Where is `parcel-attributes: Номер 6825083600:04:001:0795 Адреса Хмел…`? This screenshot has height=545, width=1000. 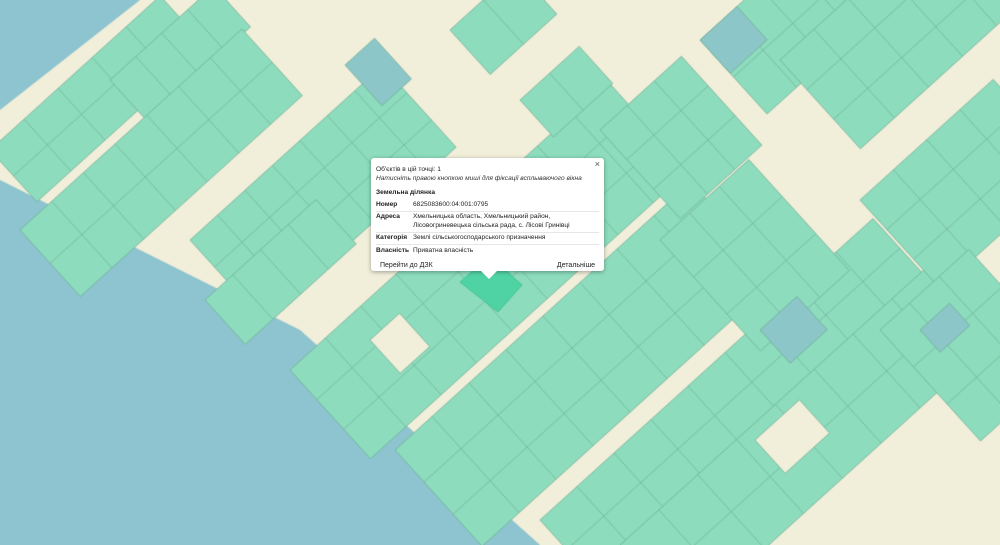
parcel-attributes: Номер 6825083600:04:001:0795 Адреса Хмел… is located at coordinates (487, 228).